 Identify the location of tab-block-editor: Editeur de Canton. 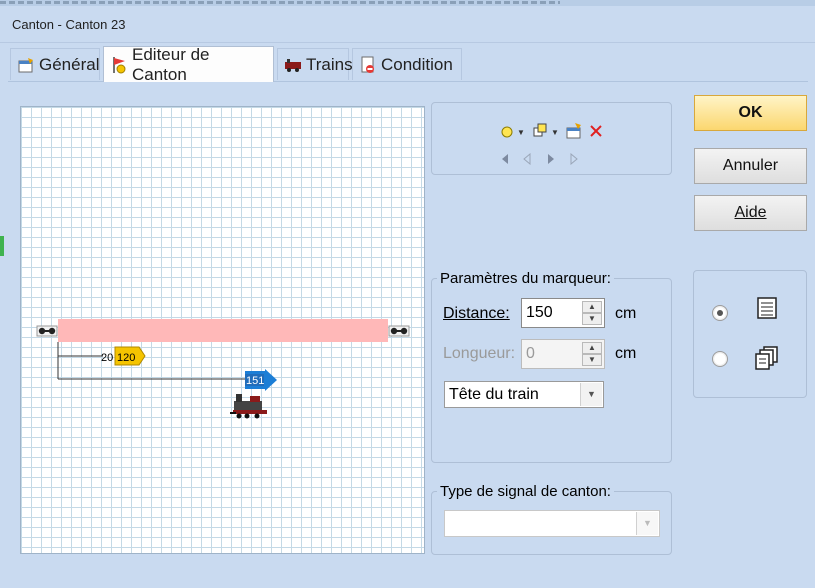
(188, 64).